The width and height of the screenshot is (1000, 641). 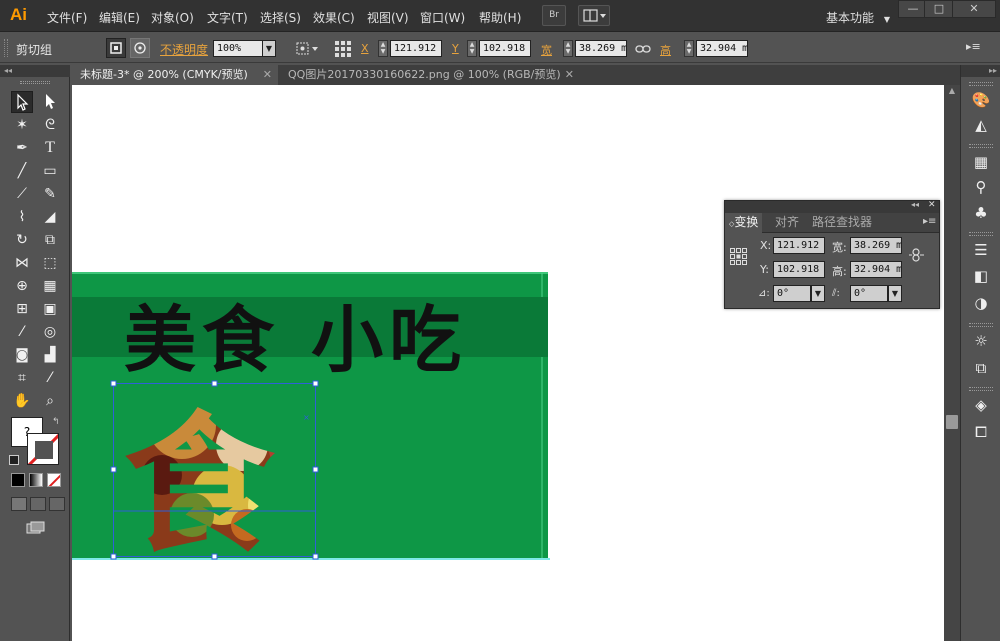 What do you see at coordinates (57, 504) in the screenshot?
I see `draw-inside-button` at bounding box center [57, 504].